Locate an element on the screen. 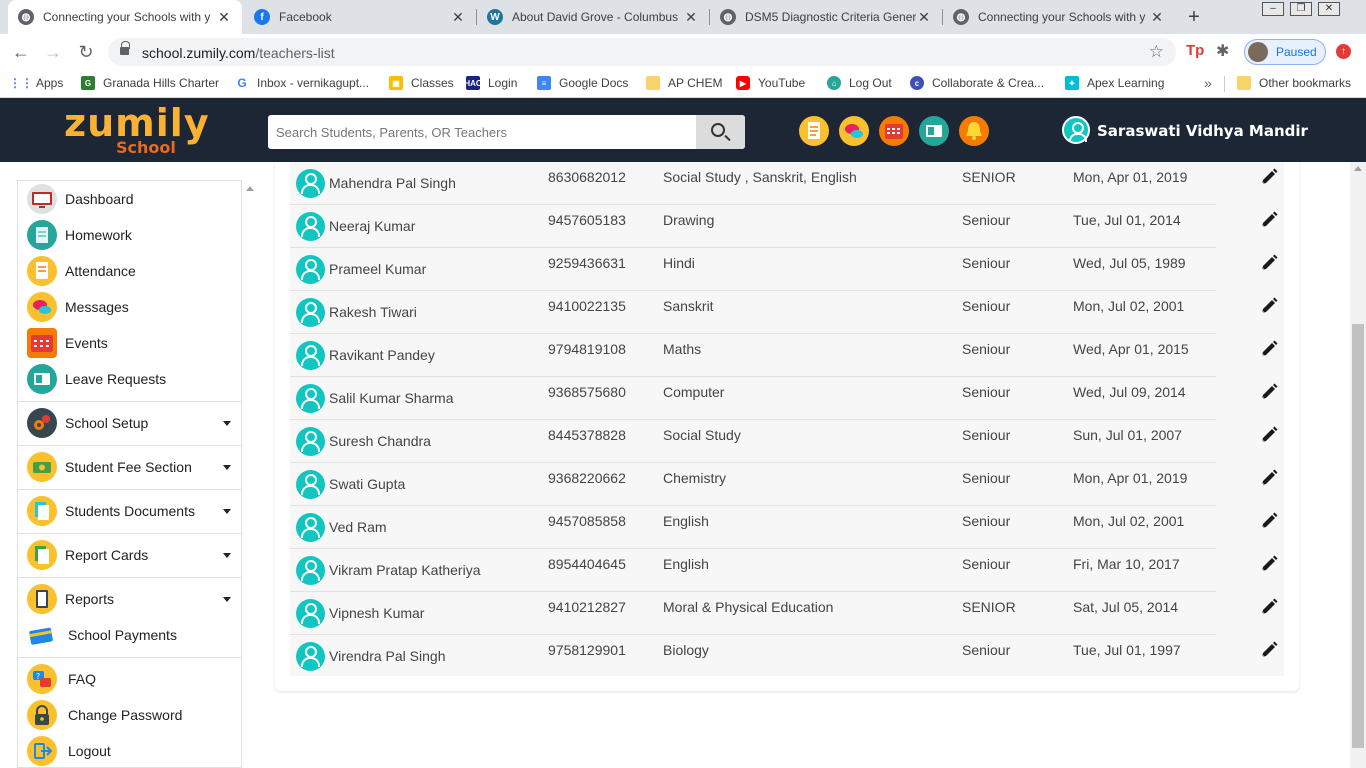  sidebar-item-events: Events is located at coordinates (130, 343).